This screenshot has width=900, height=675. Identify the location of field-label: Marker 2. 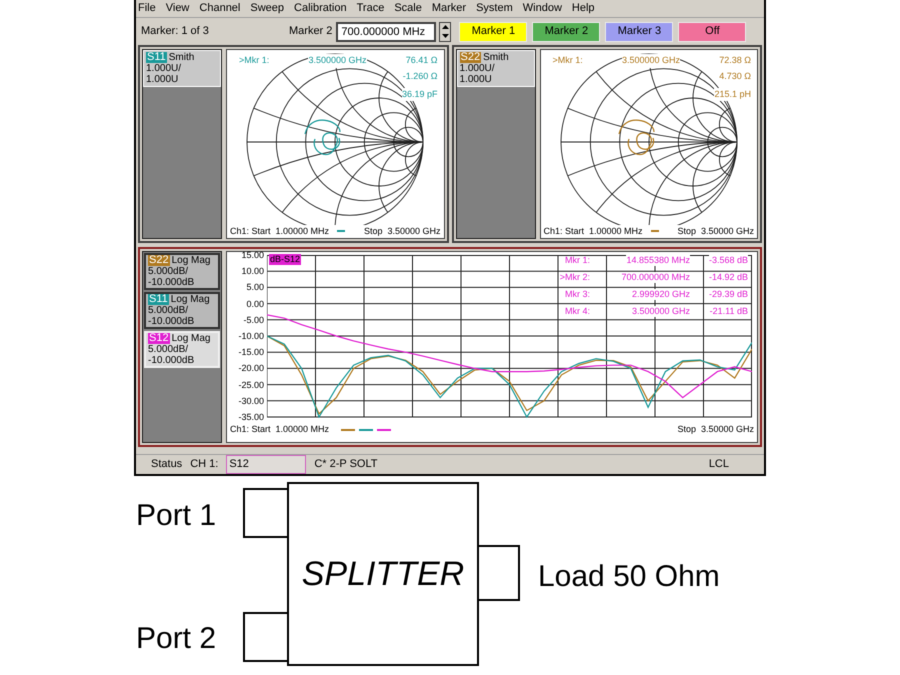
(310, 32).